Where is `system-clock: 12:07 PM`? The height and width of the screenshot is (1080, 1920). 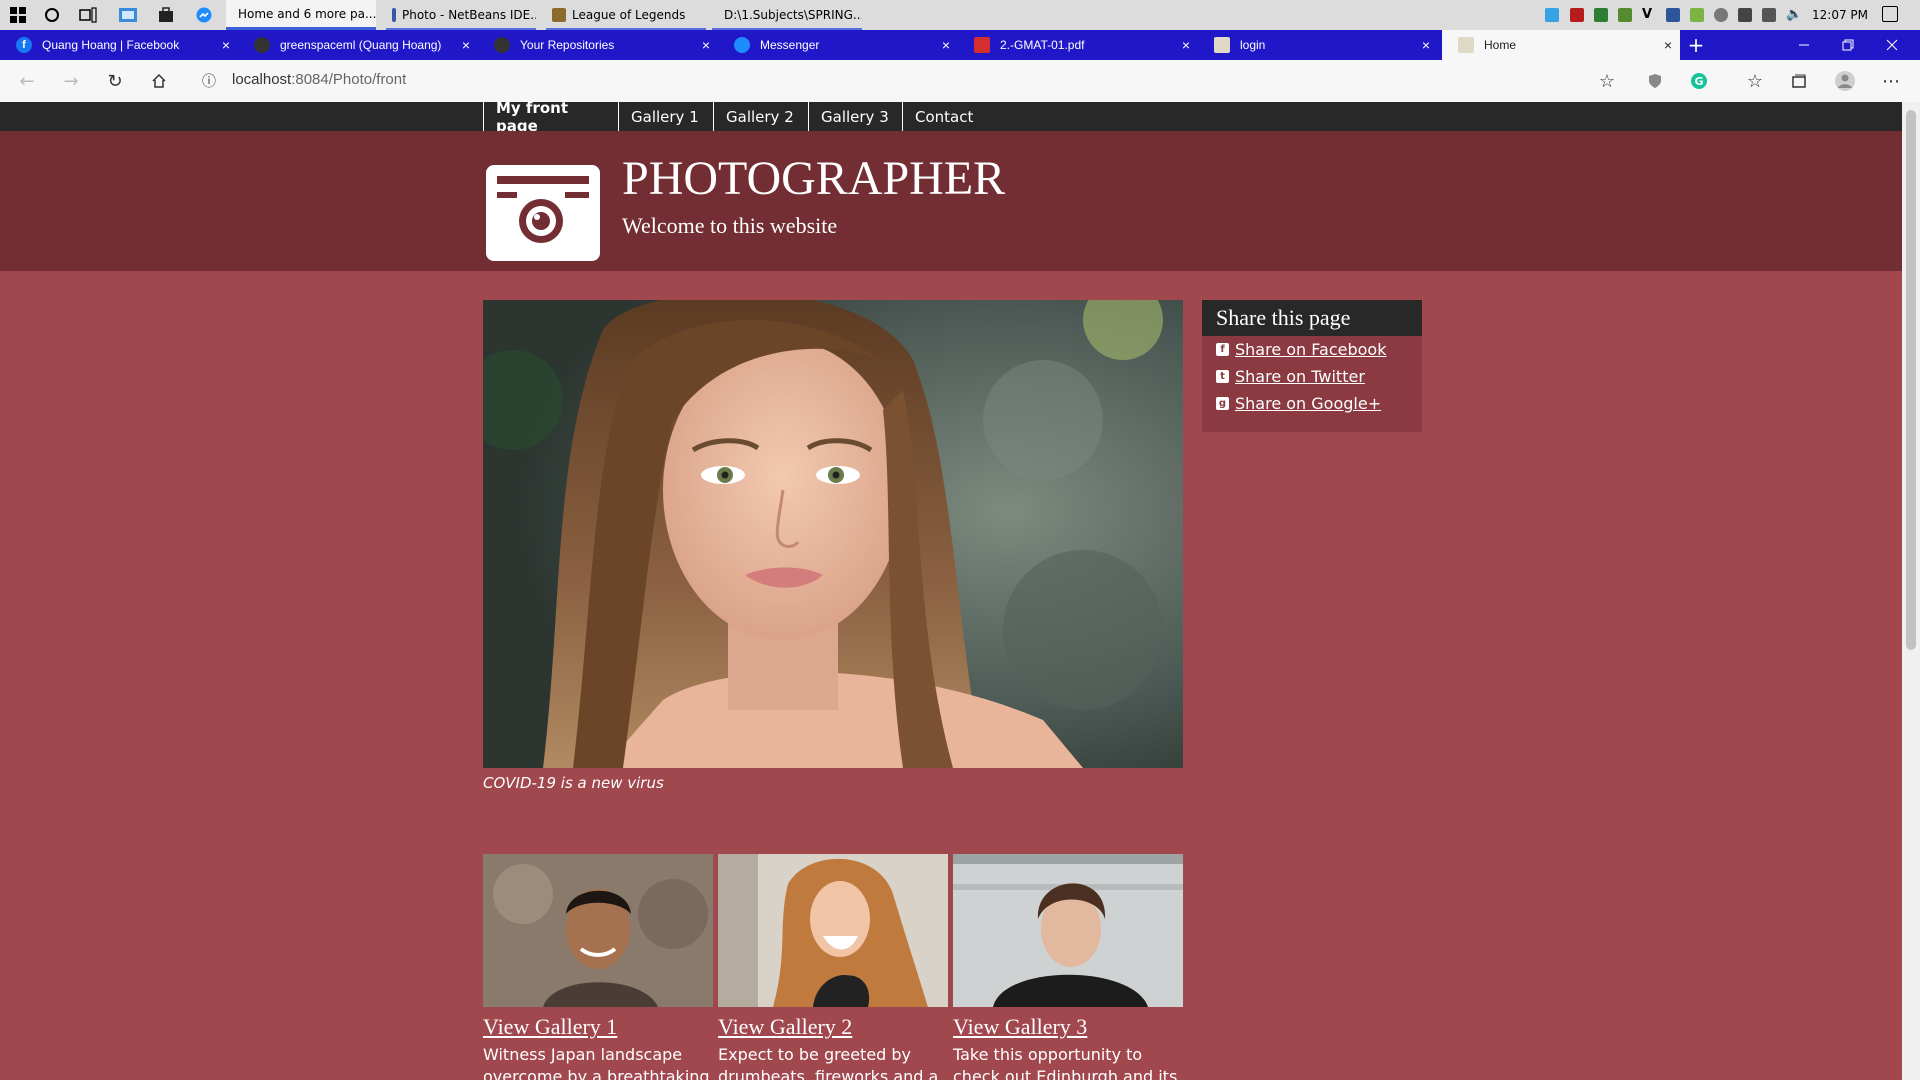 system-clock: 12:07 PM is located at coordinates (1840, 15).